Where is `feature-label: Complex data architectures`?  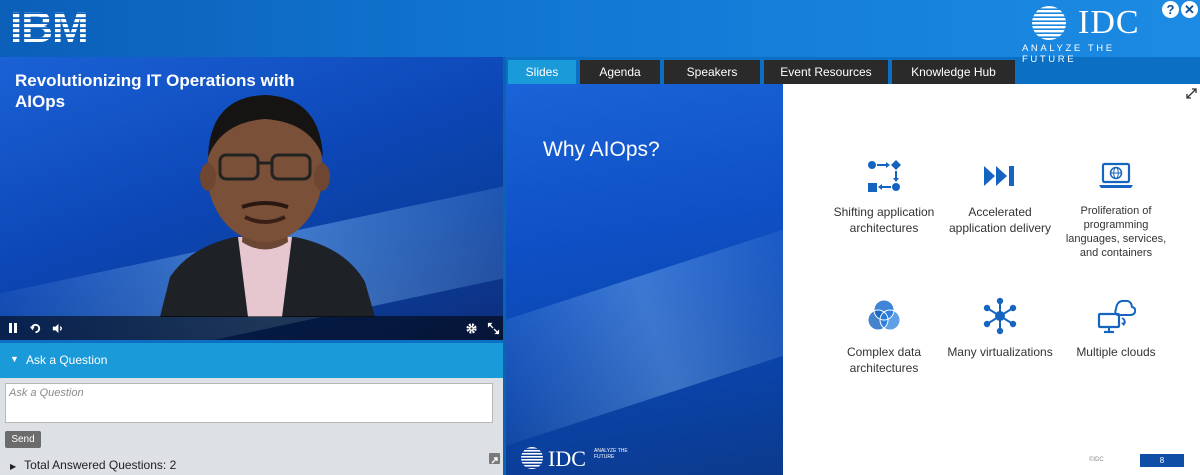
feature-label: Complex data architectures is located at coordinates (884, 360).